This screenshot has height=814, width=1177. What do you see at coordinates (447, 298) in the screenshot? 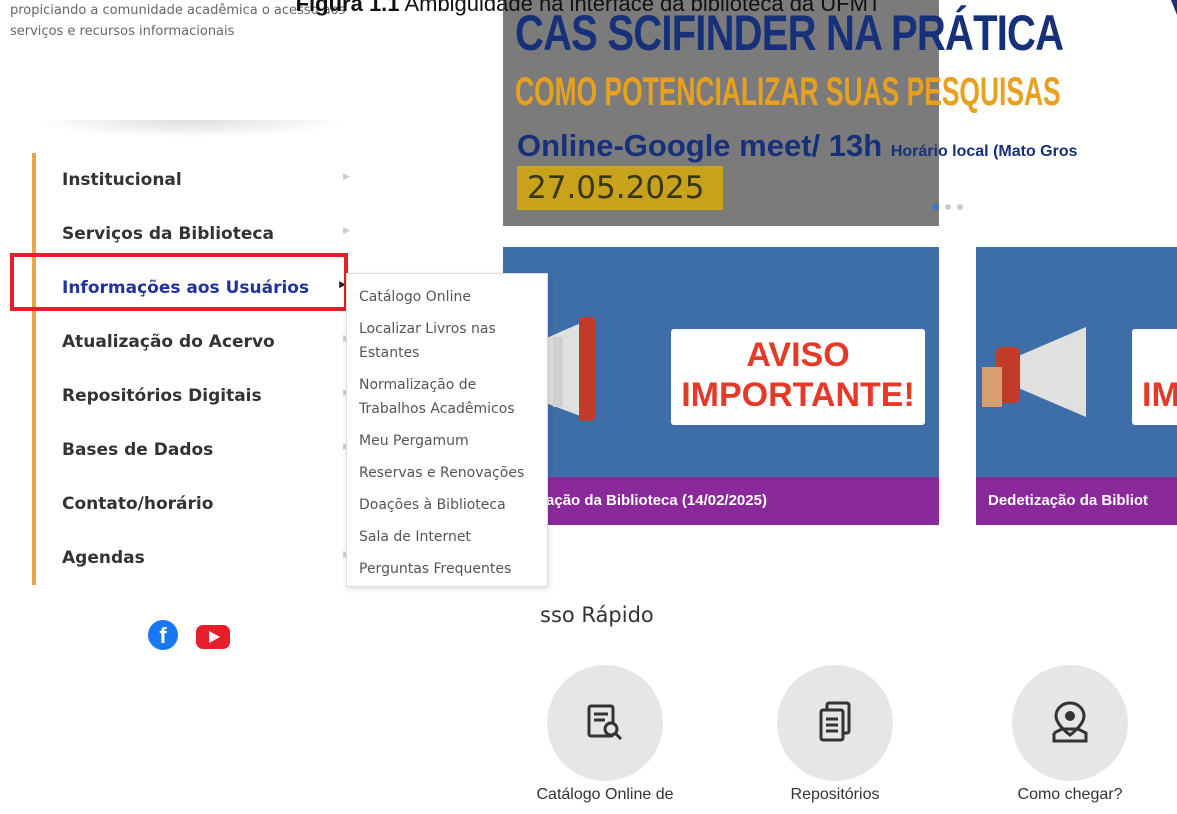
I see `submenu-item-catalogo-online: Catálogo Online` at bounding box center [447, 298].